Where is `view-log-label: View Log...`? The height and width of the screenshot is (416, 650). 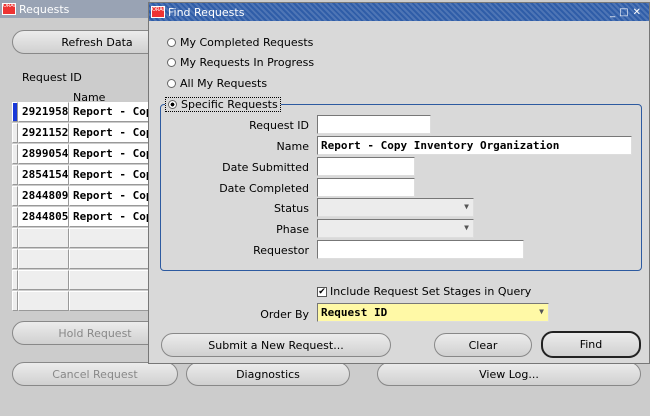 view-log-label: View Log... is located at coordinates (509, 374).